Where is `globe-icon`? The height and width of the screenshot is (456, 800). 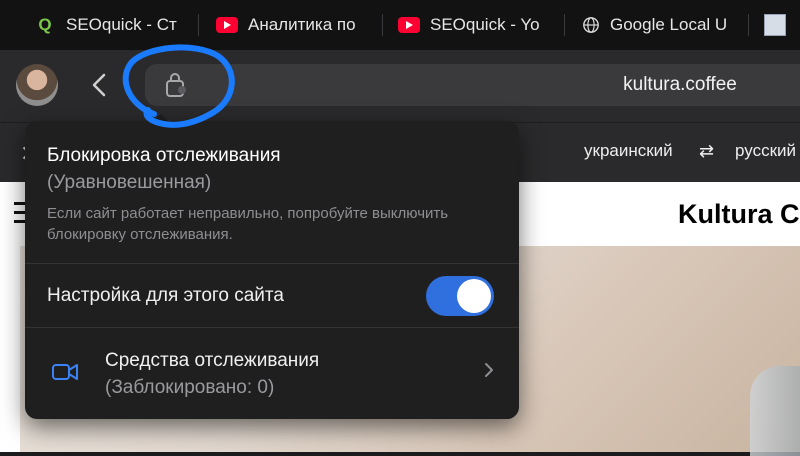
globe-icon is located at coordinates (591, 25).